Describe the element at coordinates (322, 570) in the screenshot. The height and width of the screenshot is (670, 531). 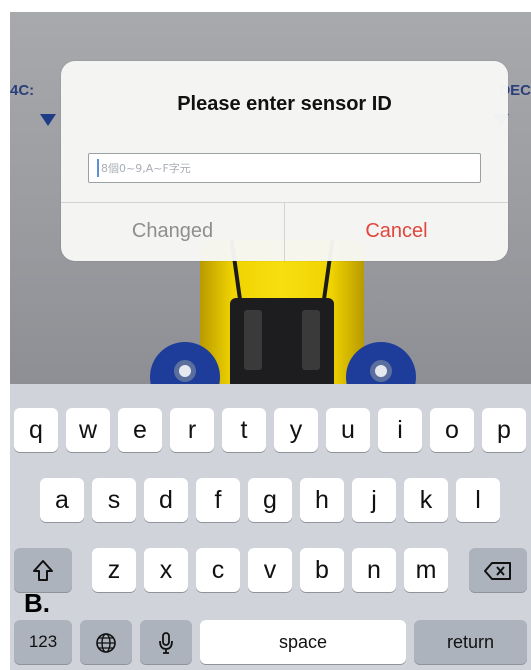
I see `key-b: b` at that location.